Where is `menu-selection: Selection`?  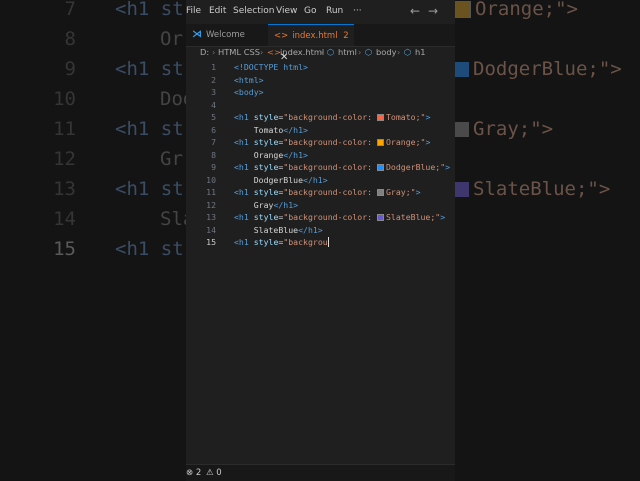
menu-selection: Selection is located at coordinates (253, 11).